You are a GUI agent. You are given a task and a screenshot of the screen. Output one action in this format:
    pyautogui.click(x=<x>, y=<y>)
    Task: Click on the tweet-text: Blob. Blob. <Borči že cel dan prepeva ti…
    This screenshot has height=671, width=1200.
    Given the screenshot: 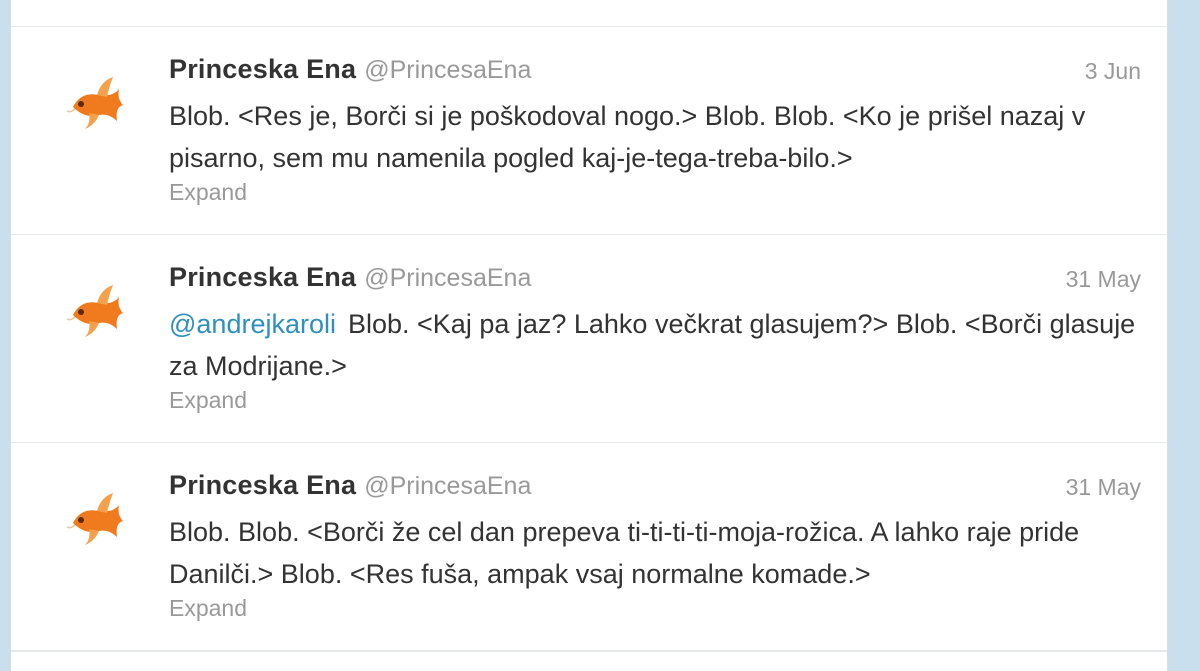 What is the action you would take?
    pyautogui.click(x=659, y=553)
    